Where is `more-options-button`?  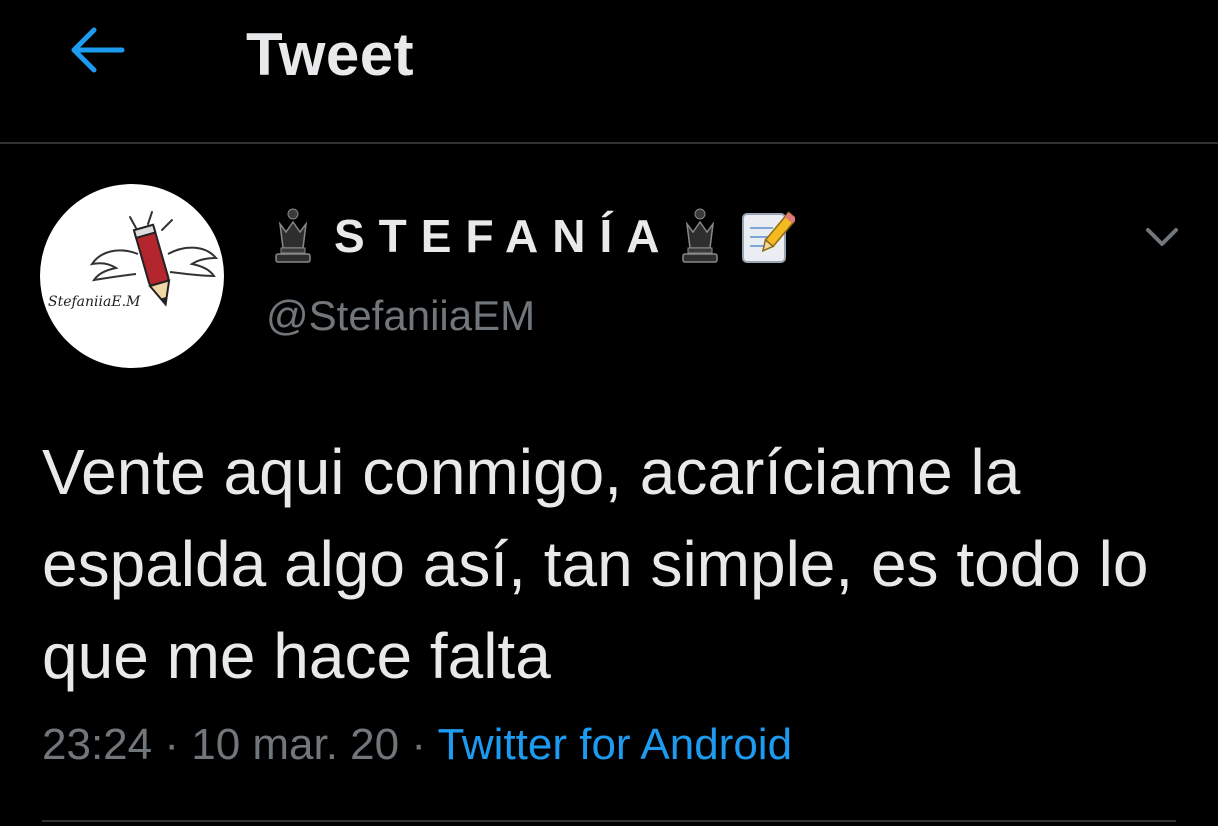
more-options-button is located at coordinates (1162, 236).